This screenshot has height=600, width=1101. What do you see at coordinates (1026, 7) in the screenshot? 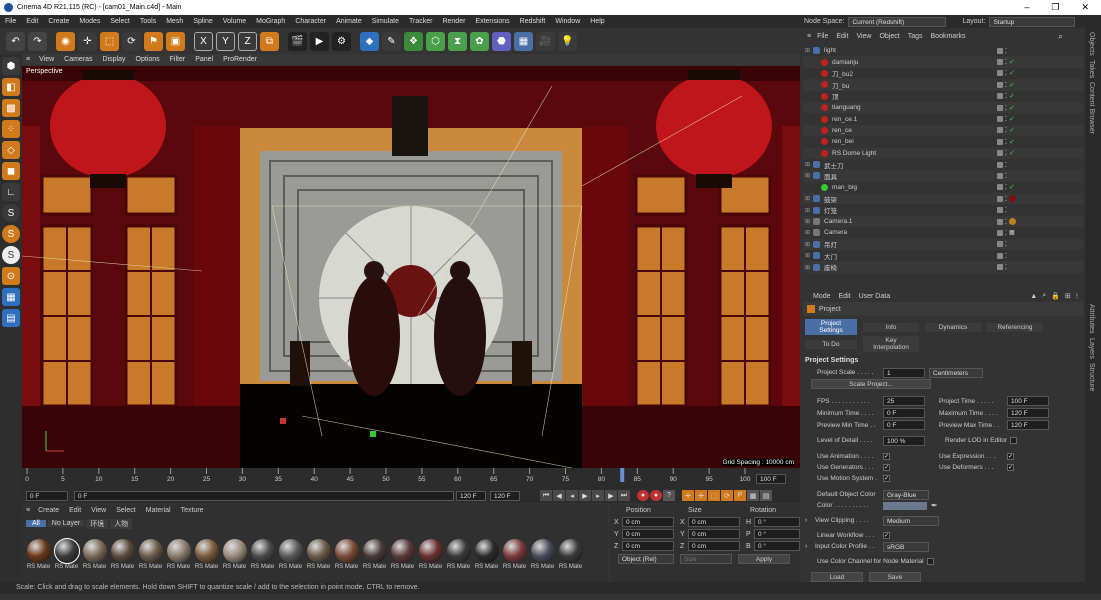
I see `minimize-button: –` at bounding box center [1026, 7].